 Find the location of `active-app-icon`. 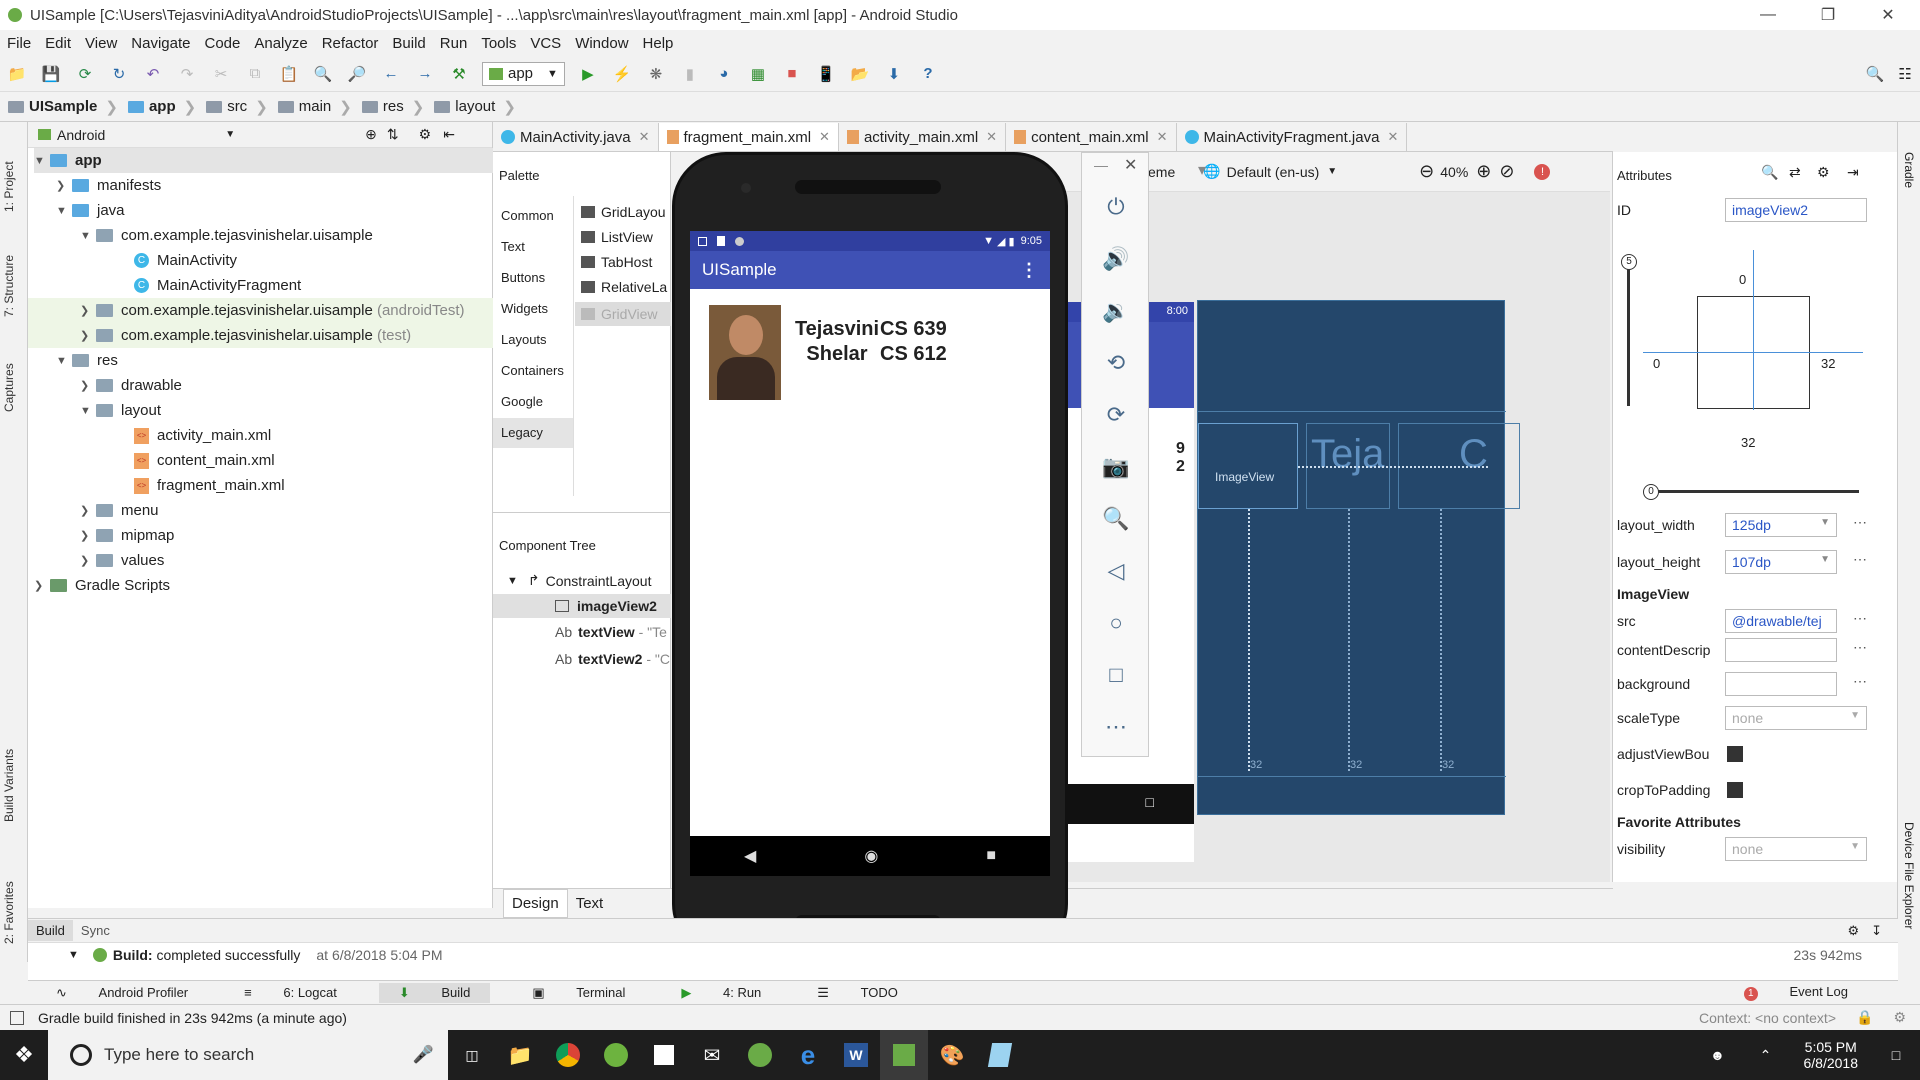

active-app-icon is located at coordinates (904, 1055).